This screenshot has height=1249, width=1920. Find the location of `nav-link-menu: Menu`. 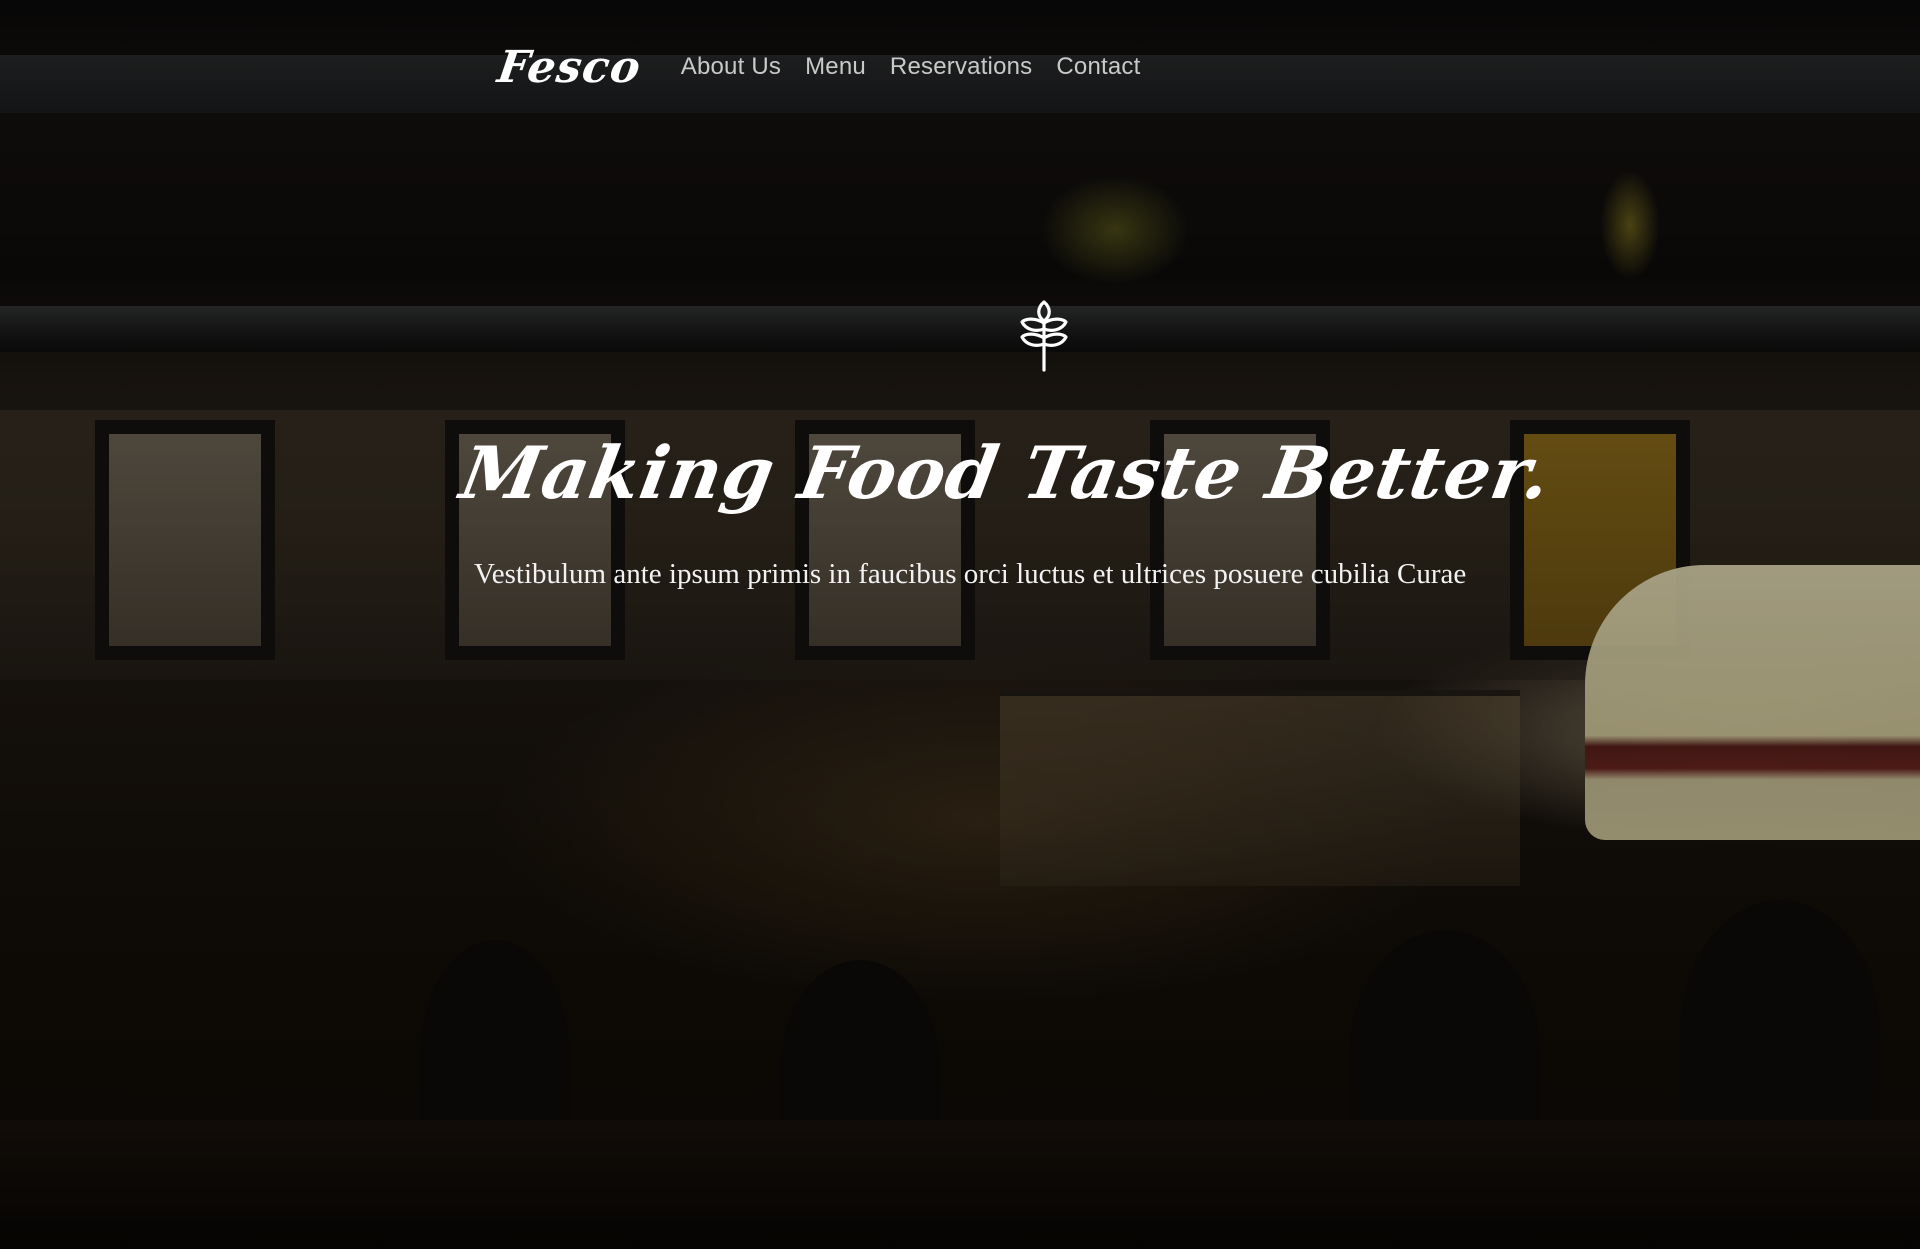

nav-link-menu: Menu is located at coordinates (835, 67).